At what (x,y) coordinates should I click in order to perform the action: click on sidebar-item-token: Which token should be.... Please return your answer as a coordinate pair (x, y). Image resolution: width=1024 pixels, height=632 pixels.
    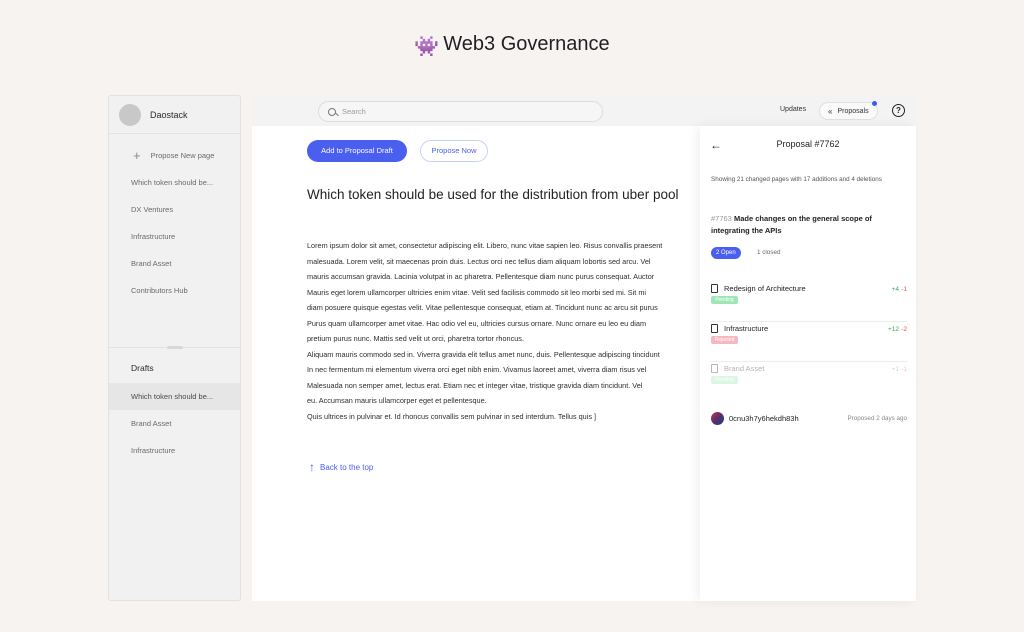
    Looking at the image, I should click on (174, 182).